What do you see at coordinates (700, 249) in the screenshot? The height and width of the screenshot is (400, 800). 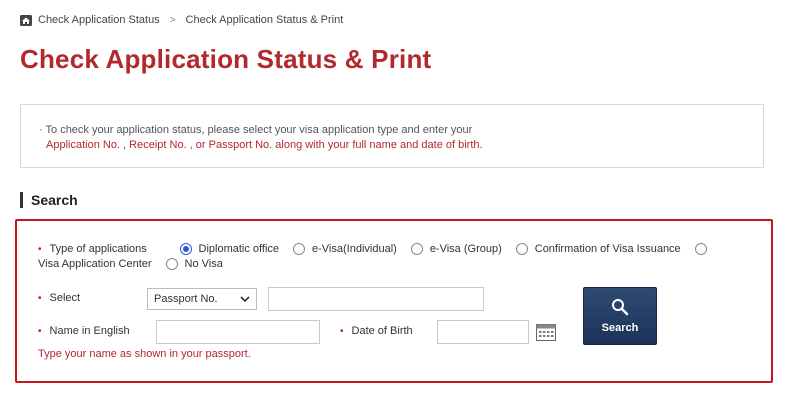 I see `radio-visa-application-center` at bounding box center [700, 249].